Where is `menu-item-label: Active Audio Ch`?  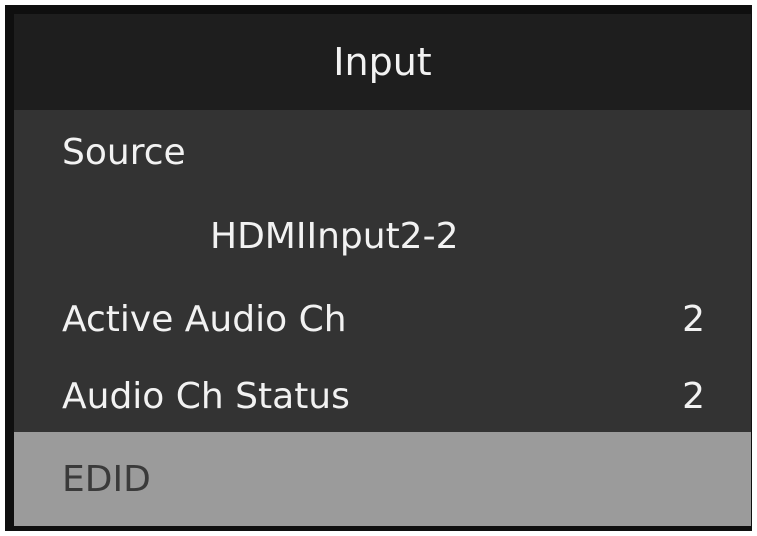
menu-item-label: Active Audio Ch is located at coordinates (204, 319).